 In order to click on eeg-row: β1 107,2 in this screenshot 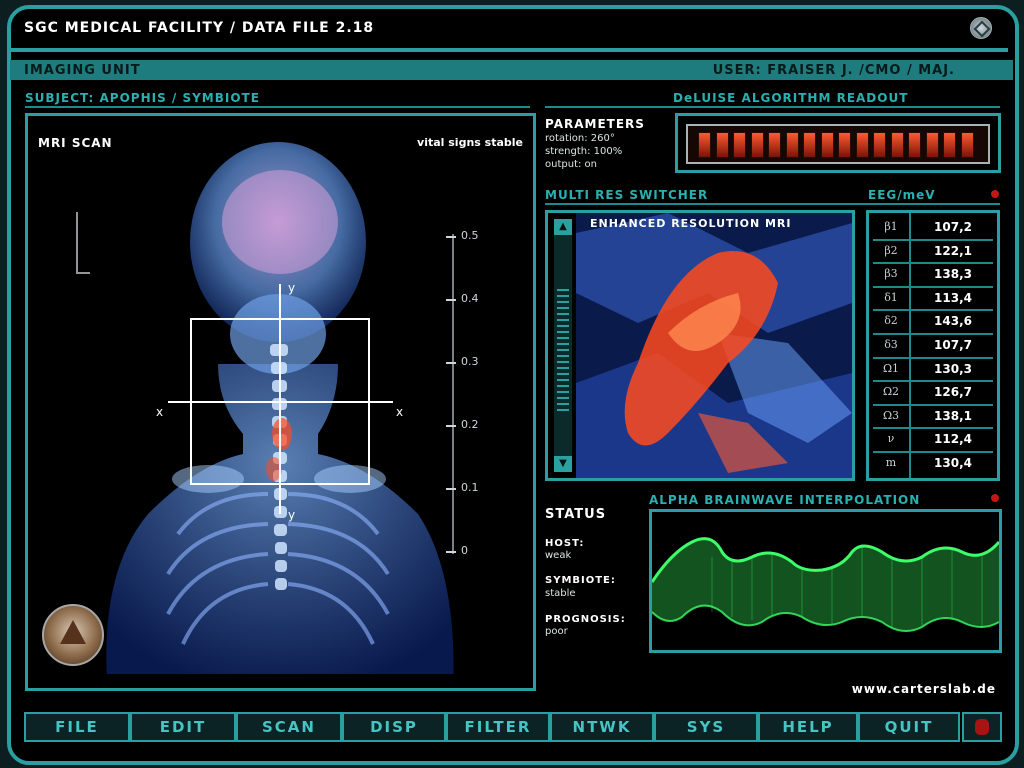, I will do `click(933, 227)`.